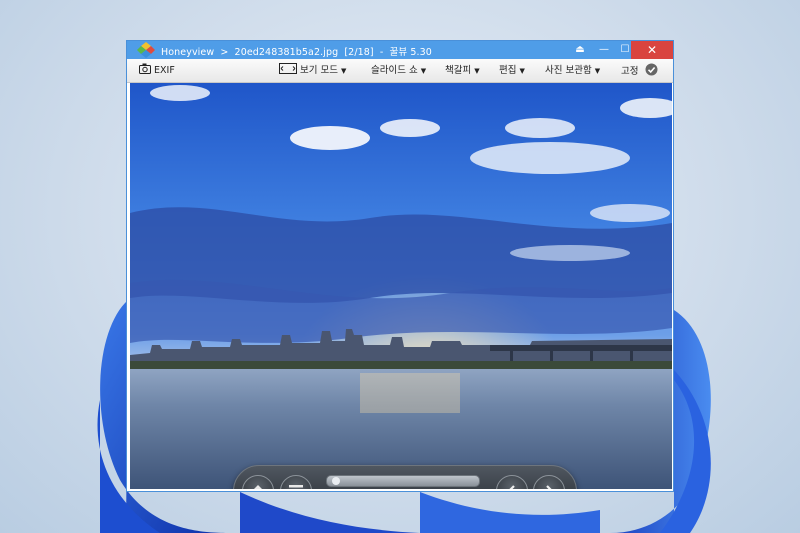 The height and width of the screenshot is (533, 800). I want to click on eject-icon, so click(258, 487).